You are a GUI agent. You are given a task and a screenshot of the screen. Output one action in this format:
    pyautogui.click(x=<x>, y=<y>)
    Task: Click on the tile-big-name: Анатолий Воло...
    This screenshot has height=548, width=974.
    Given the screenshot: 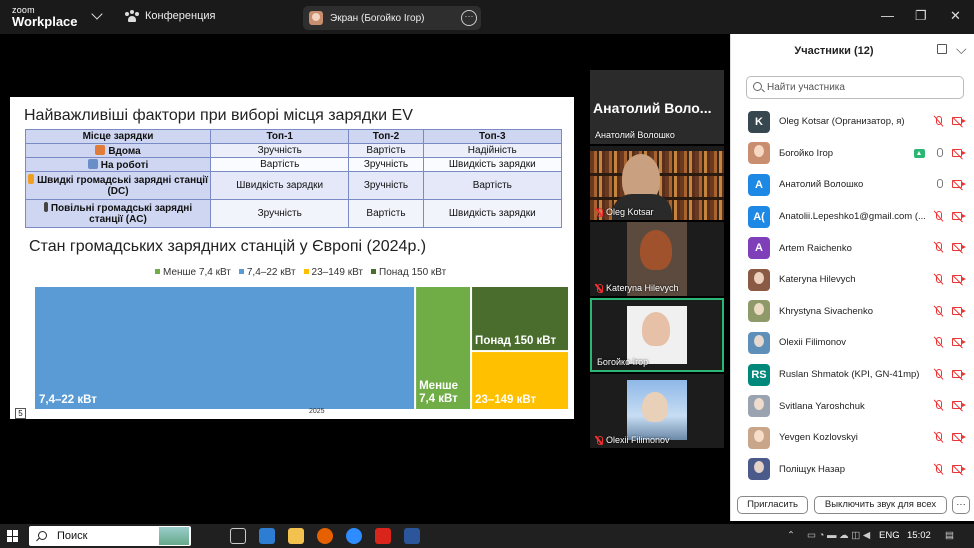 What is the action you would take?
    pyautogui.click(x=652, y=108)
    